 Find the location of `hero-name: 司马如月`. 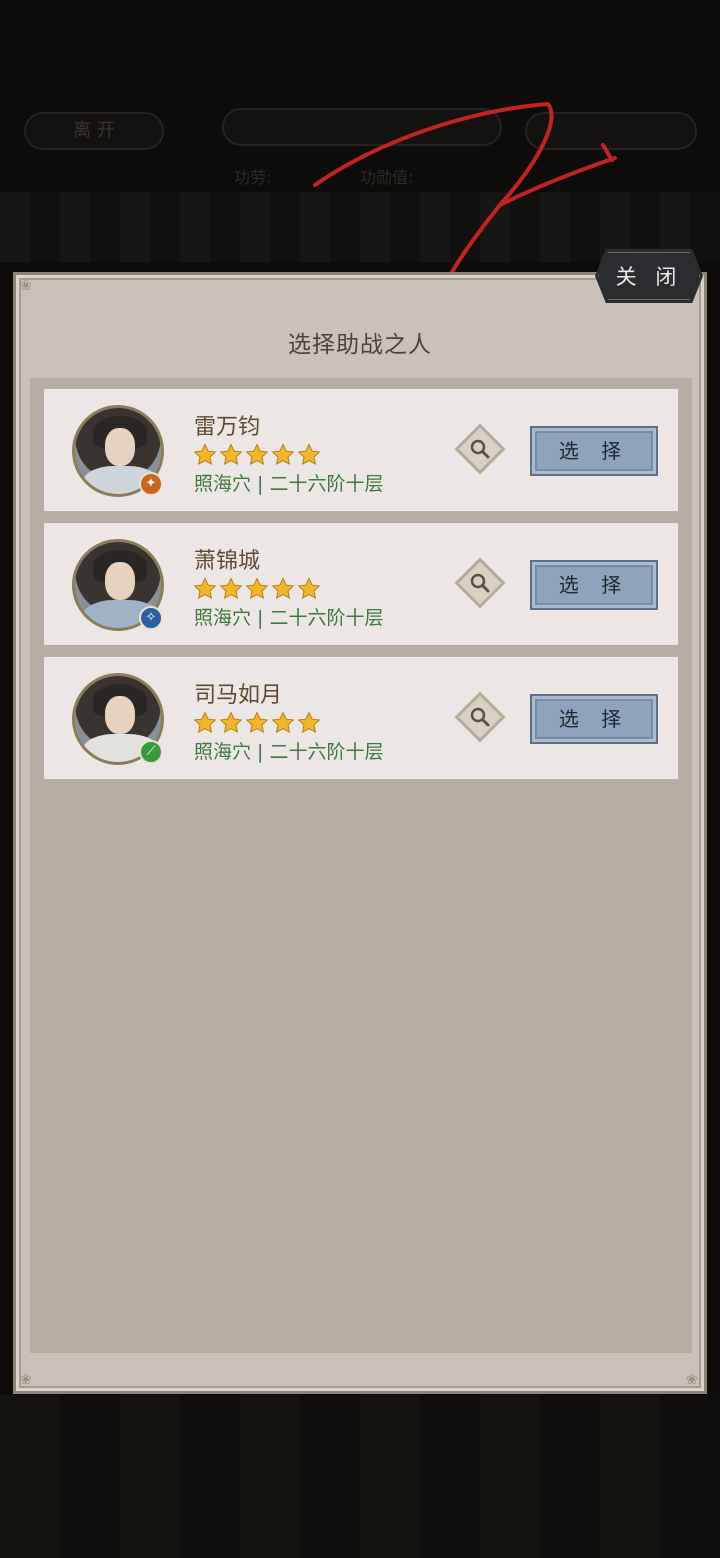

hero-name: 司马如月 is located at coordinates (238, 695).